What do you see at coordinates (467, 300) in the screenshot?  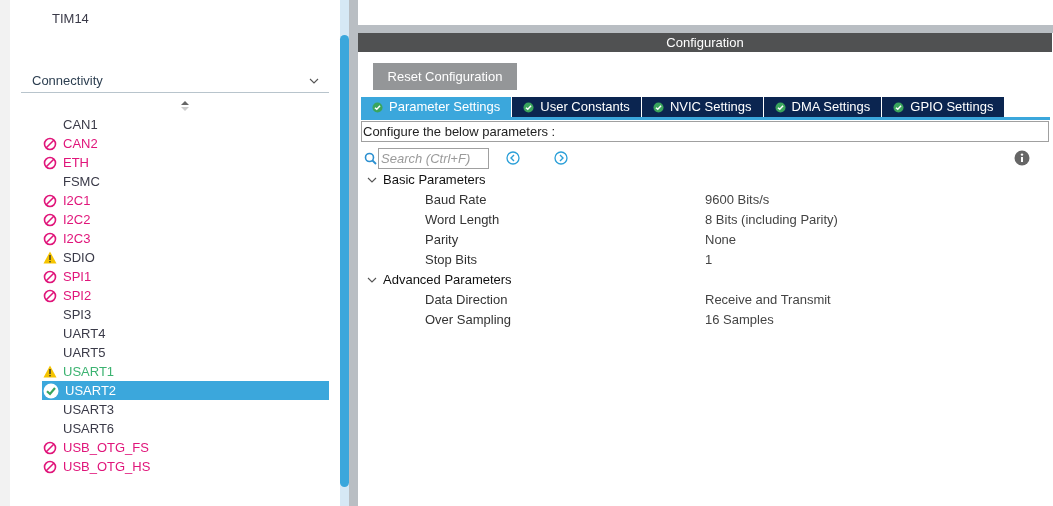 I see `parameter-name: Data Direction` at bounding box center [467, 300].